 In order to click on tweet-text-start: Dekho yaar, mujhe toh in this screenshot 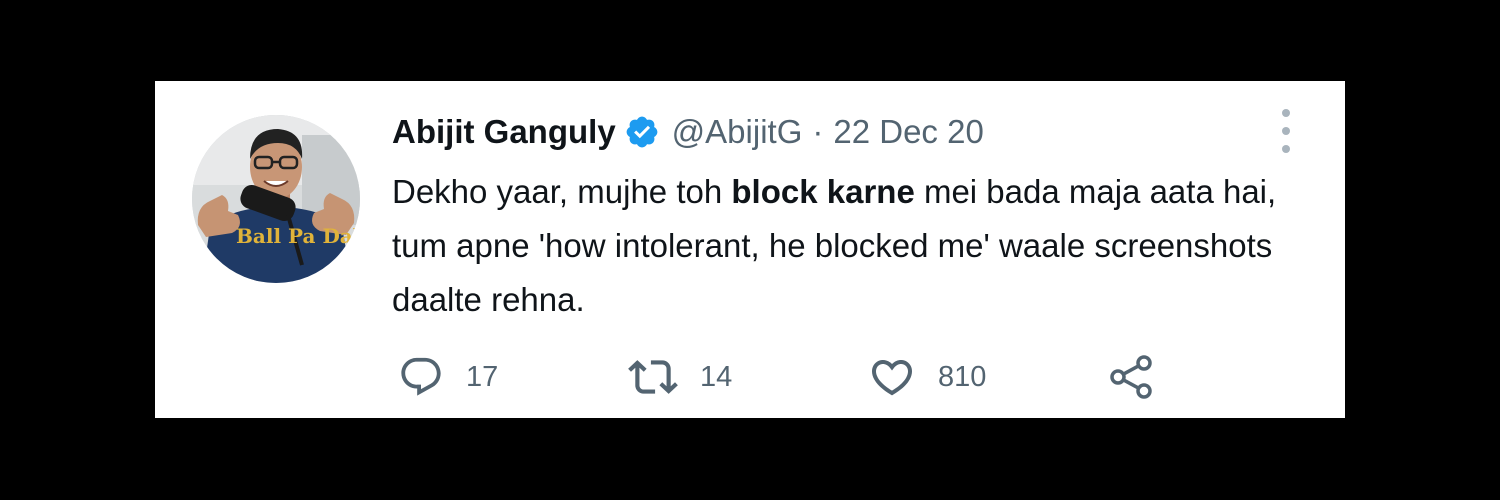, I will do `click(562, 191)`.